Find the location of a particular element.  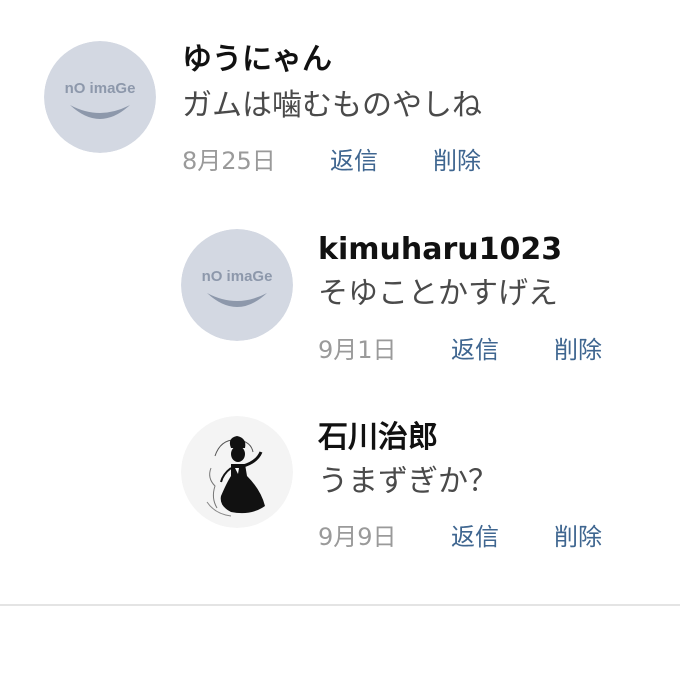

avatar is located at coordinates (237, 472).